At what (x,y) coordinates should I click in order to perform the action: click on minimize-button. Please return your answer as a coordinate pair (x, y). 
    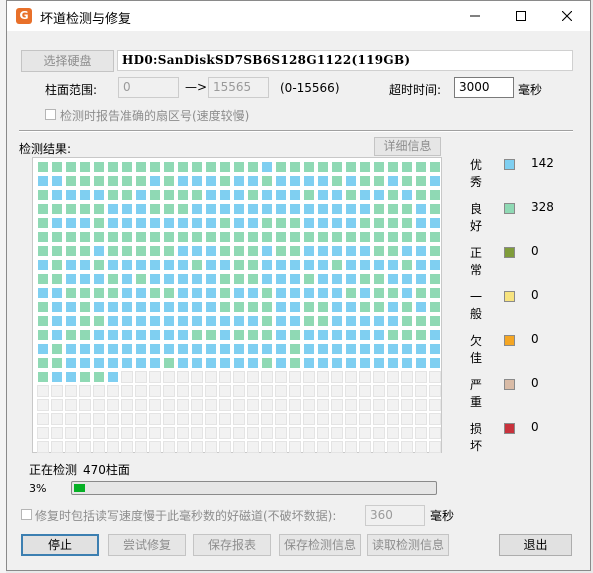
    Looking at the image, I should click on (475, 16).